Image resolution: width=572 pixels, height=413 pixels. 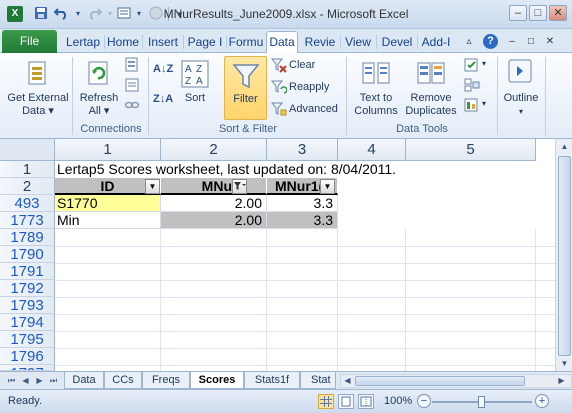 What do you see at coordinates (214, 186) in the screenshot?
I see `header-cell-mnu: MNu` at bounding box center [214, 186].